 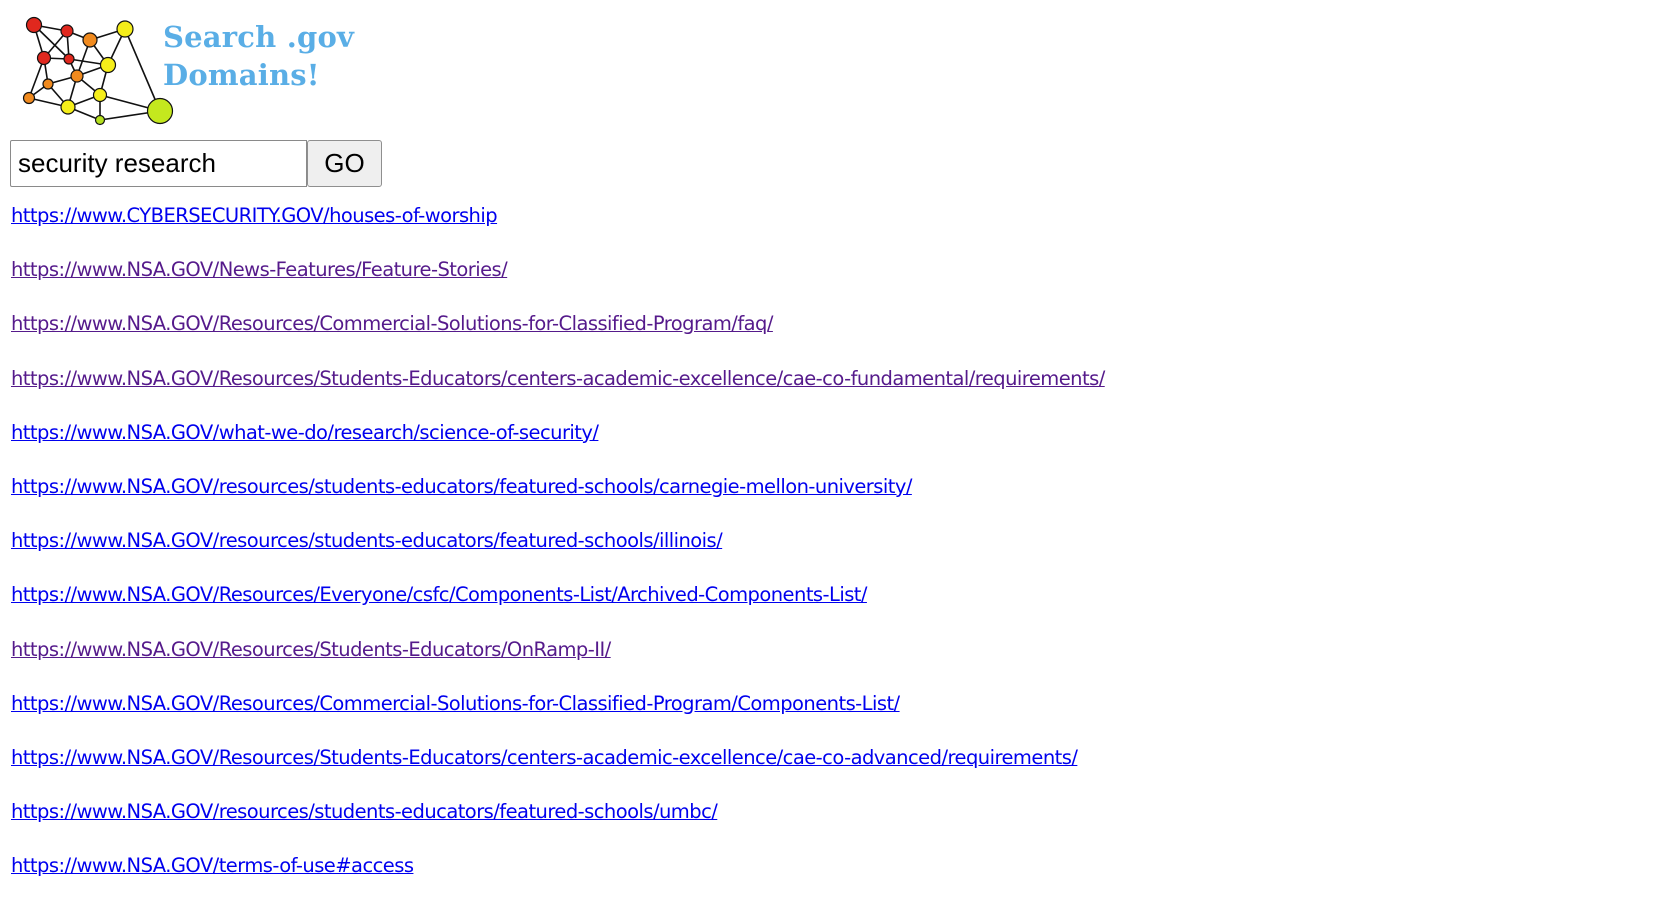 What do you see at coordinates (558, 874) in the screenshot?
I see `list-item: https://www.NSA.GOV/terms-of-use#access` at bounding box center [558, 874].